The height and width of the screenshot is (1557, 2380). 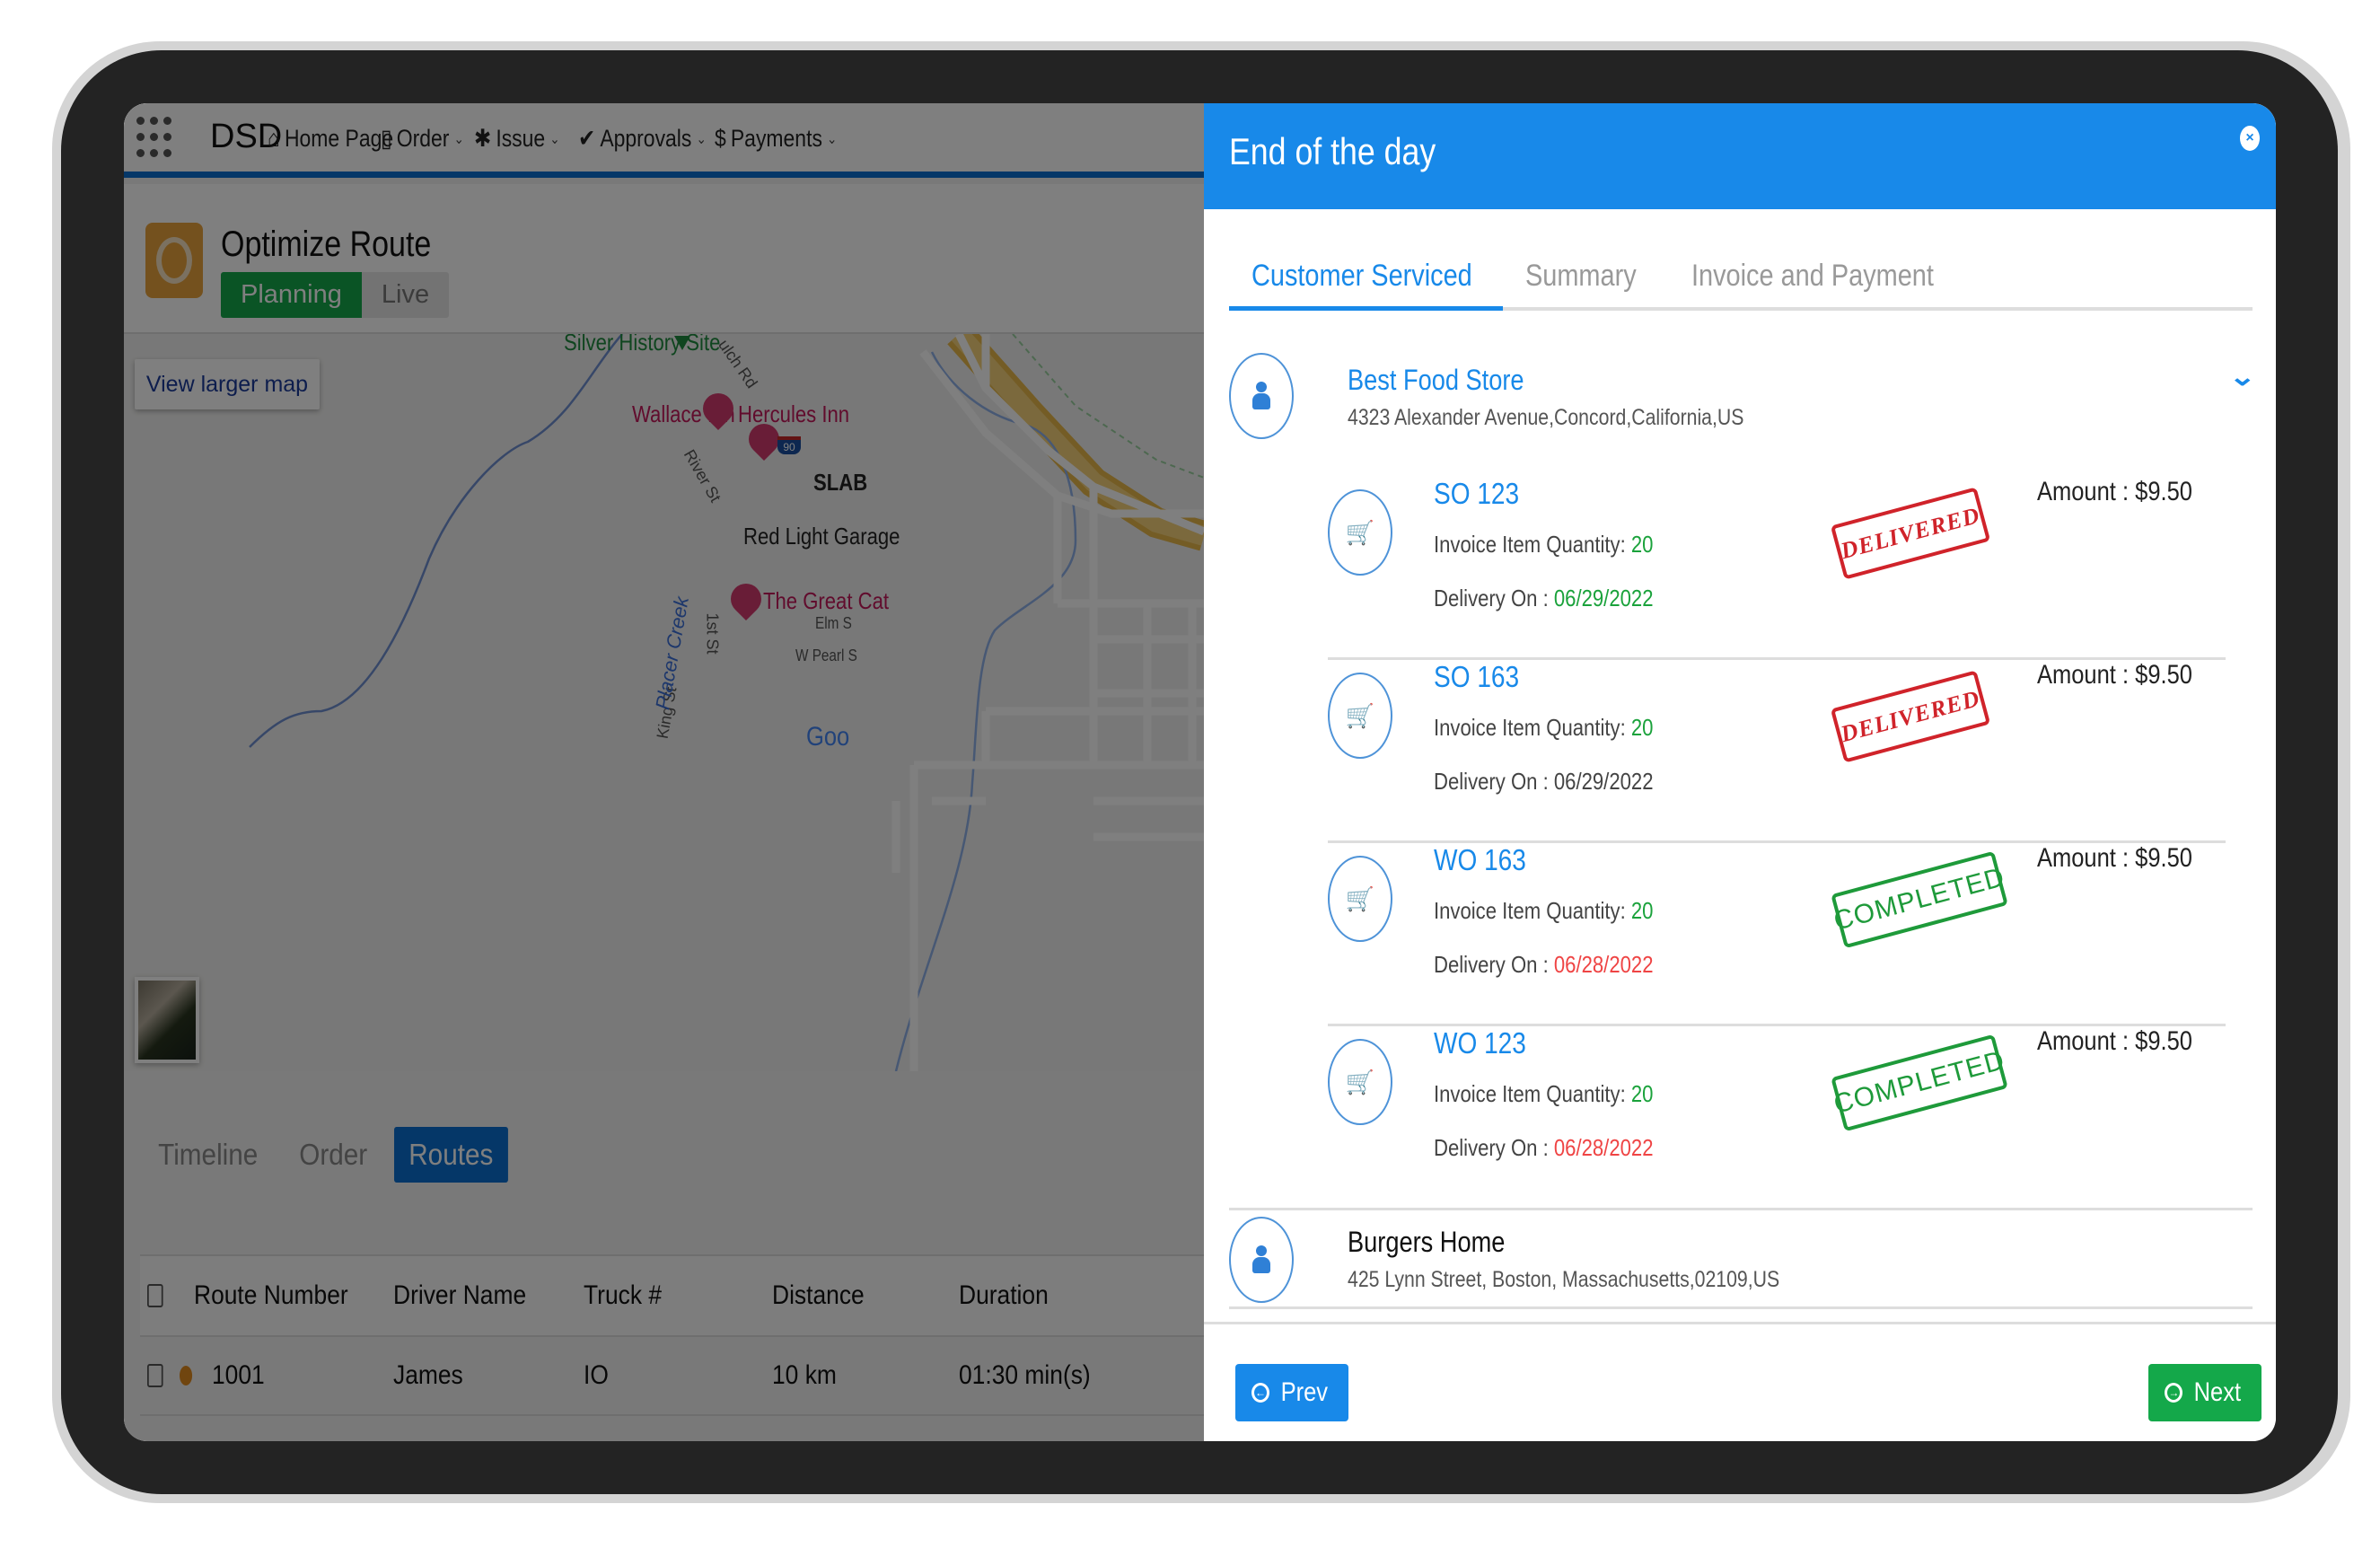 What do you see at coordinates (1476, 494) in the screenshot?
I see `order-id: SO 123` at bounding box center [1476, 494].